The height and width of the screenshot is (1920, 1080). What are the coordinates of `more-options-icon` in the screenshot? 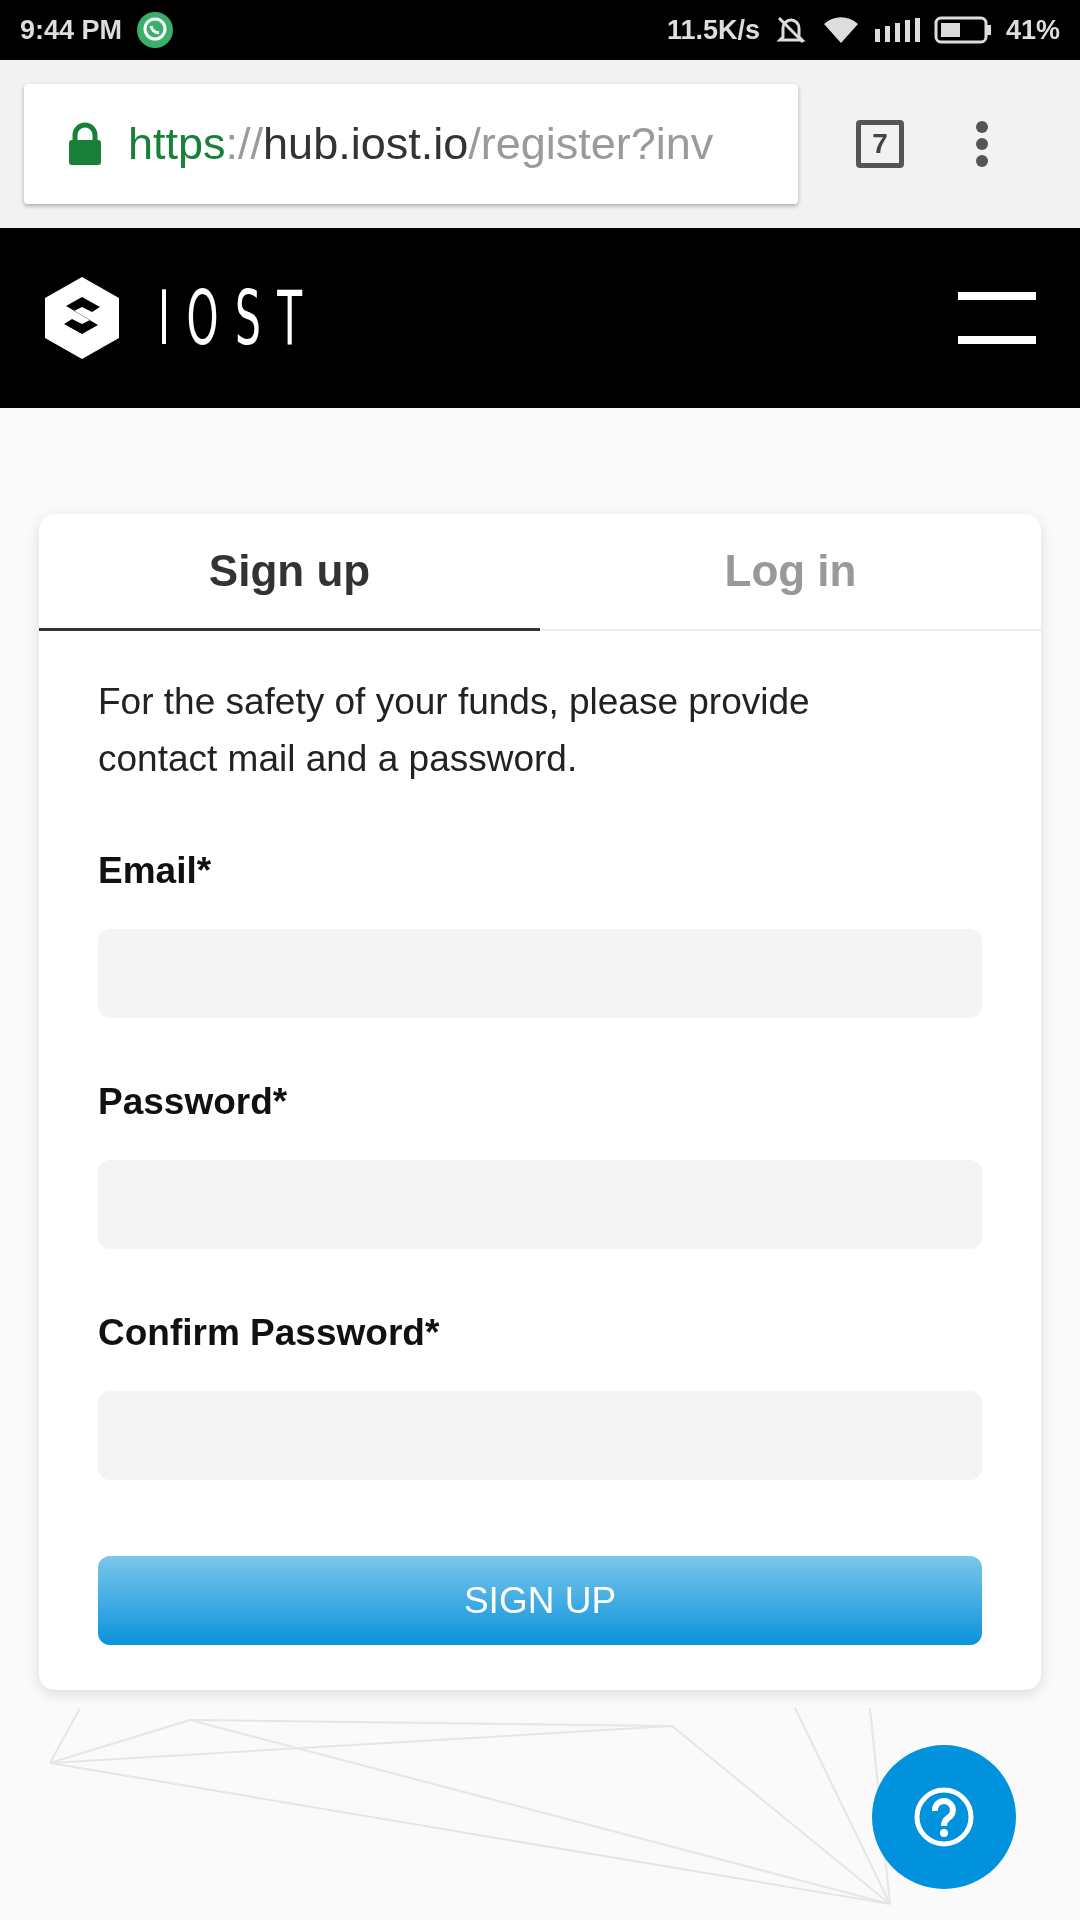 It's located at (982, 144).